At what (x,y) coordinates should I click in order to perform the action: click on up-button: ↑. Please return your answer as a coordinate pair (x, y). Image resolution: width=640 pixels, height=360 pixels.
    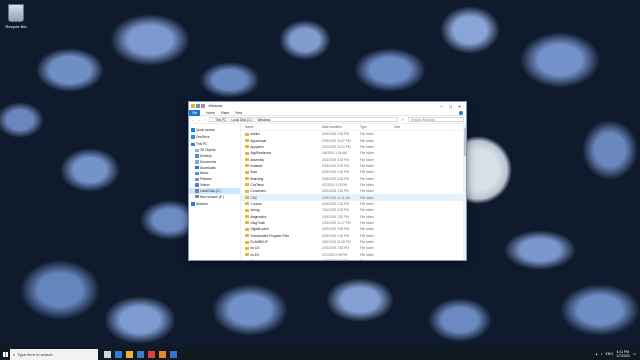
    Looking at the image, I should click on (205, 119).